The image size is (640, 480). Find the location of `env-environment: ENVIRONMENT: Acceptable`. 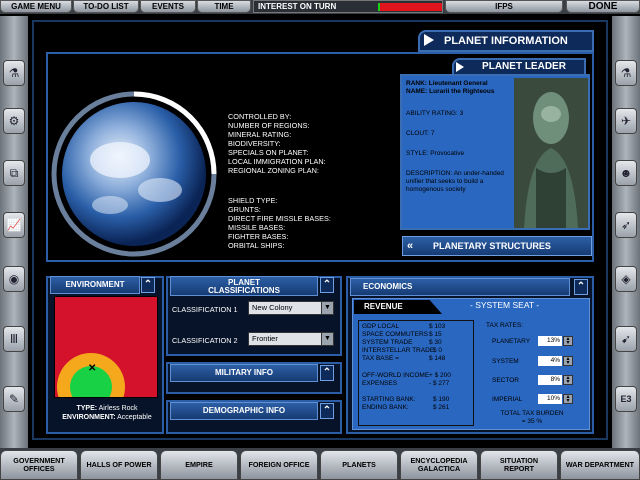

env-environment: ENVIRONMENT: Acceptable is located at coordinates (107, 417).